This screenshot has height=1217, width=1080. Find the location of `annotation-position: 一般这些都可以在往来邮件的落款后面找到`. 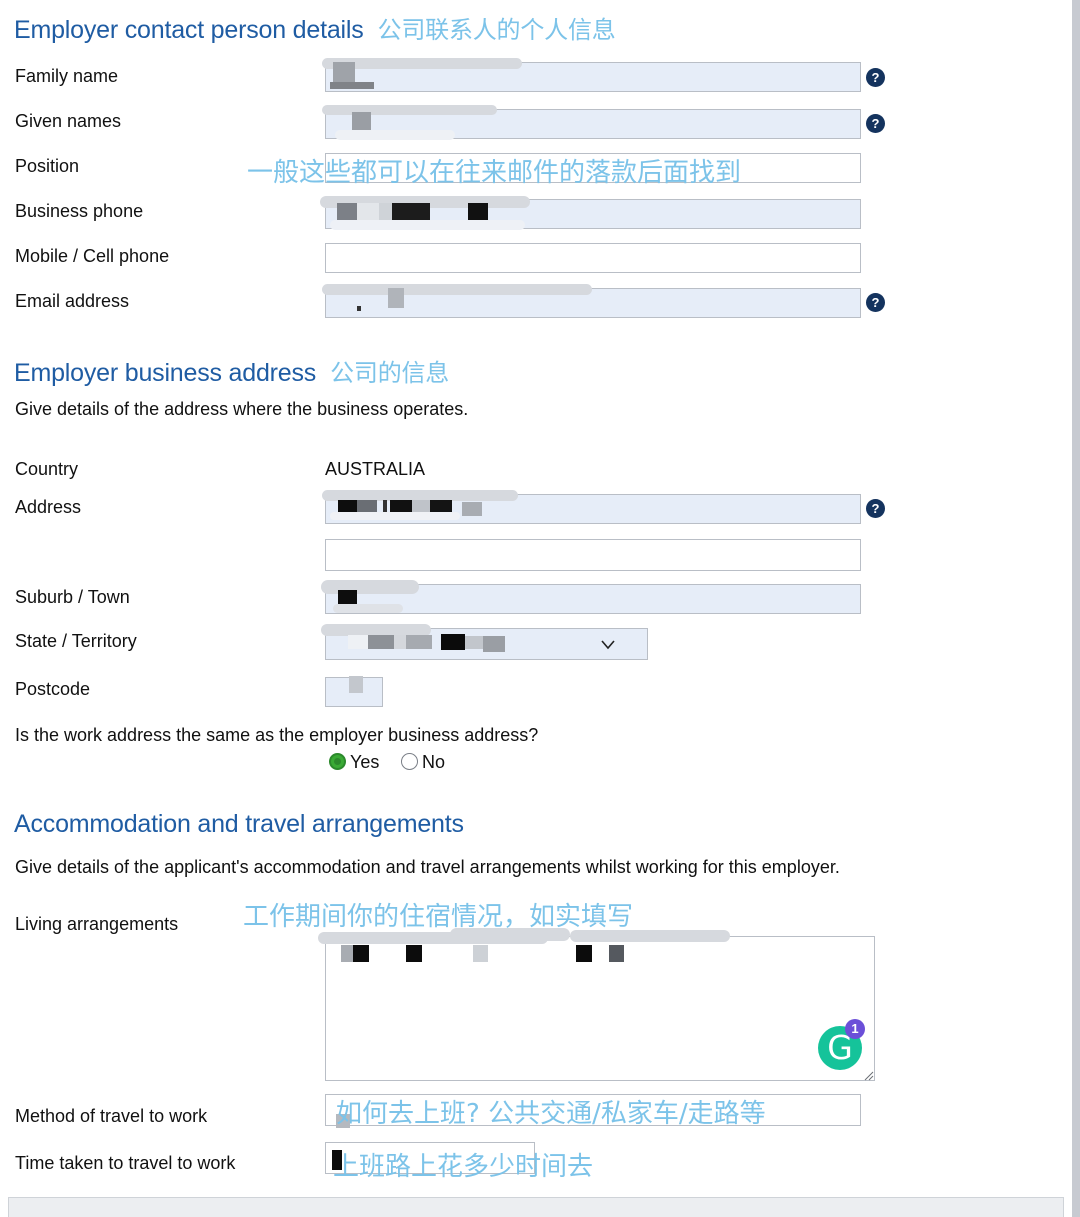

annotation-position: 一般这些都可以在往来邮件的落款后面找到 is located at coordinates (494, 173).